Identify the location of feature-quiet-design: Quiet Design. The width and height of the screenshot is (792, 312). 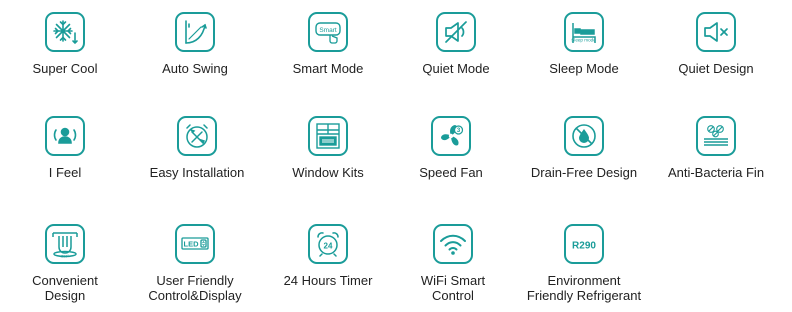
(716, 44).